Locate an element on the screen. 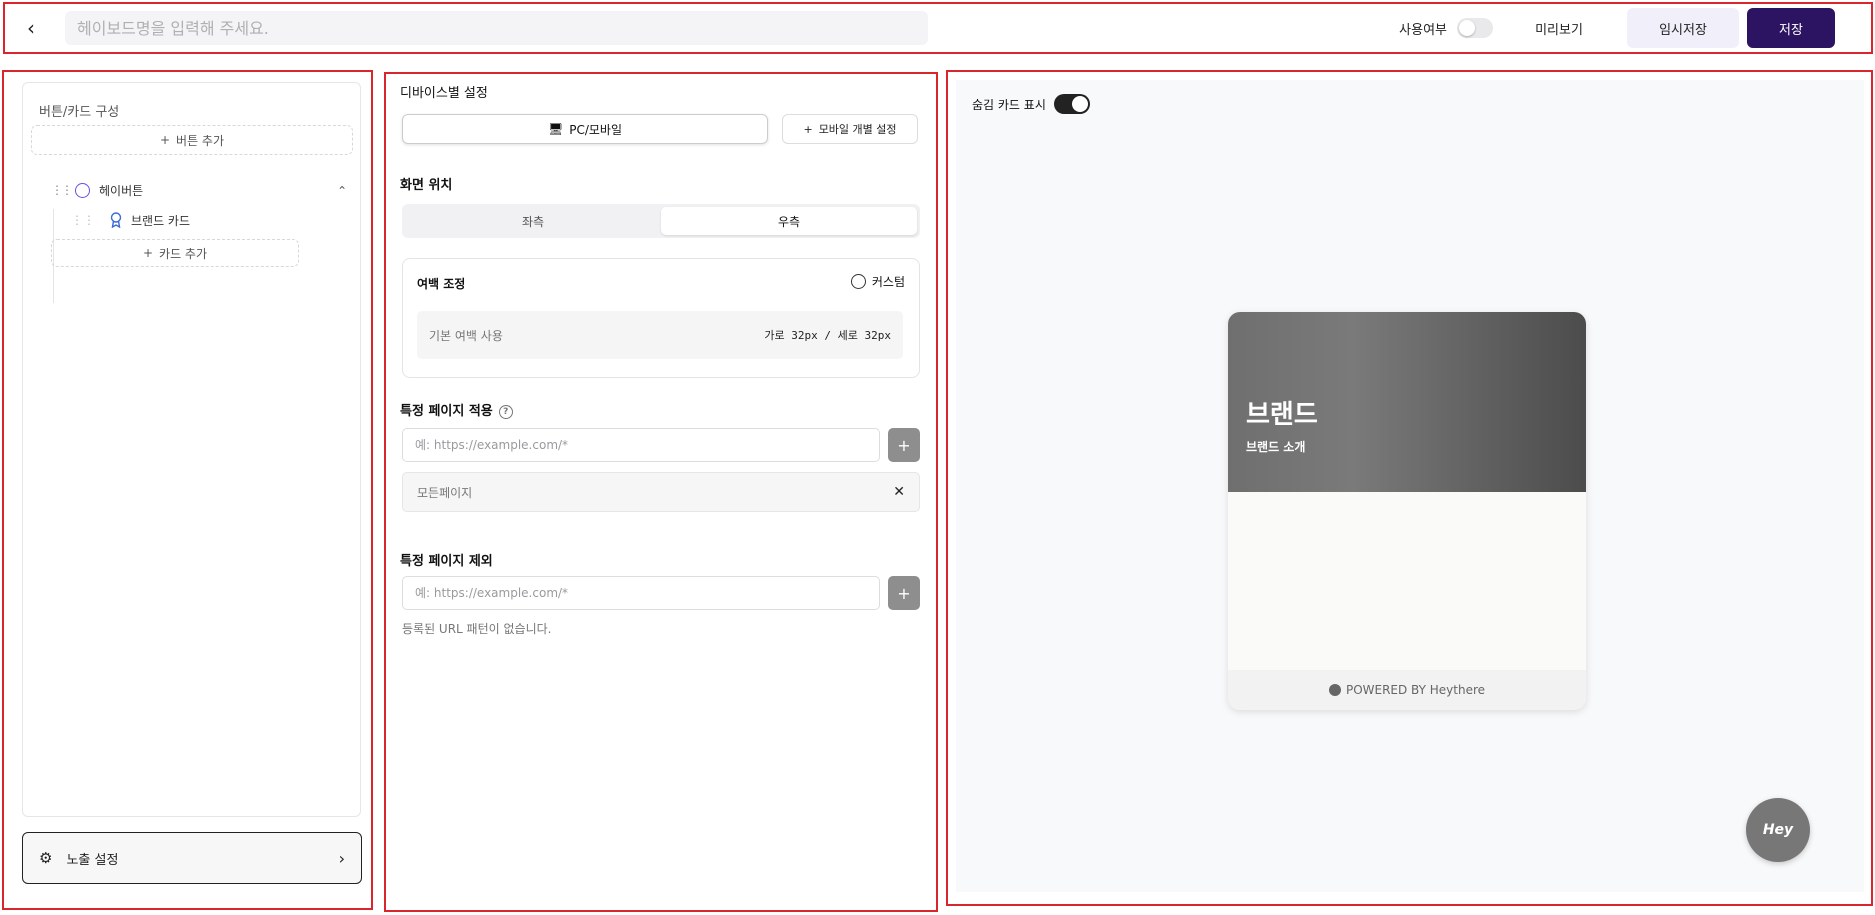 The width and height of the screenshot is (1875, 915). use-toggle is located at coordinates (1475, 28).